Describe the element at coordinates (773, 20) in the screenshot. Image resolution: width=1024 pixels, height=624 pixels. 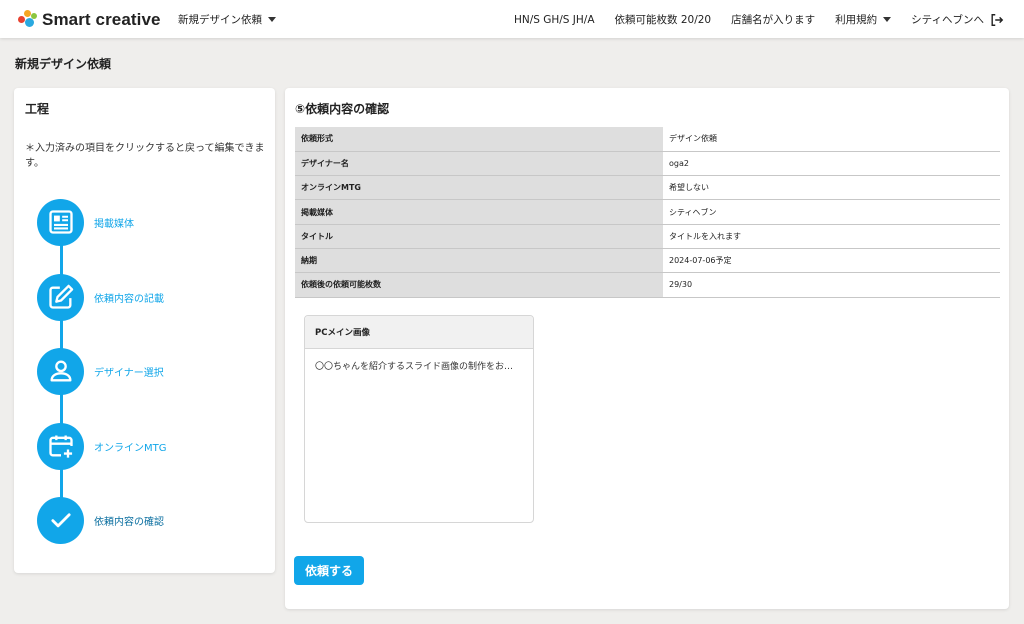
I see `store-name: 店舗名が入ります` at that location.